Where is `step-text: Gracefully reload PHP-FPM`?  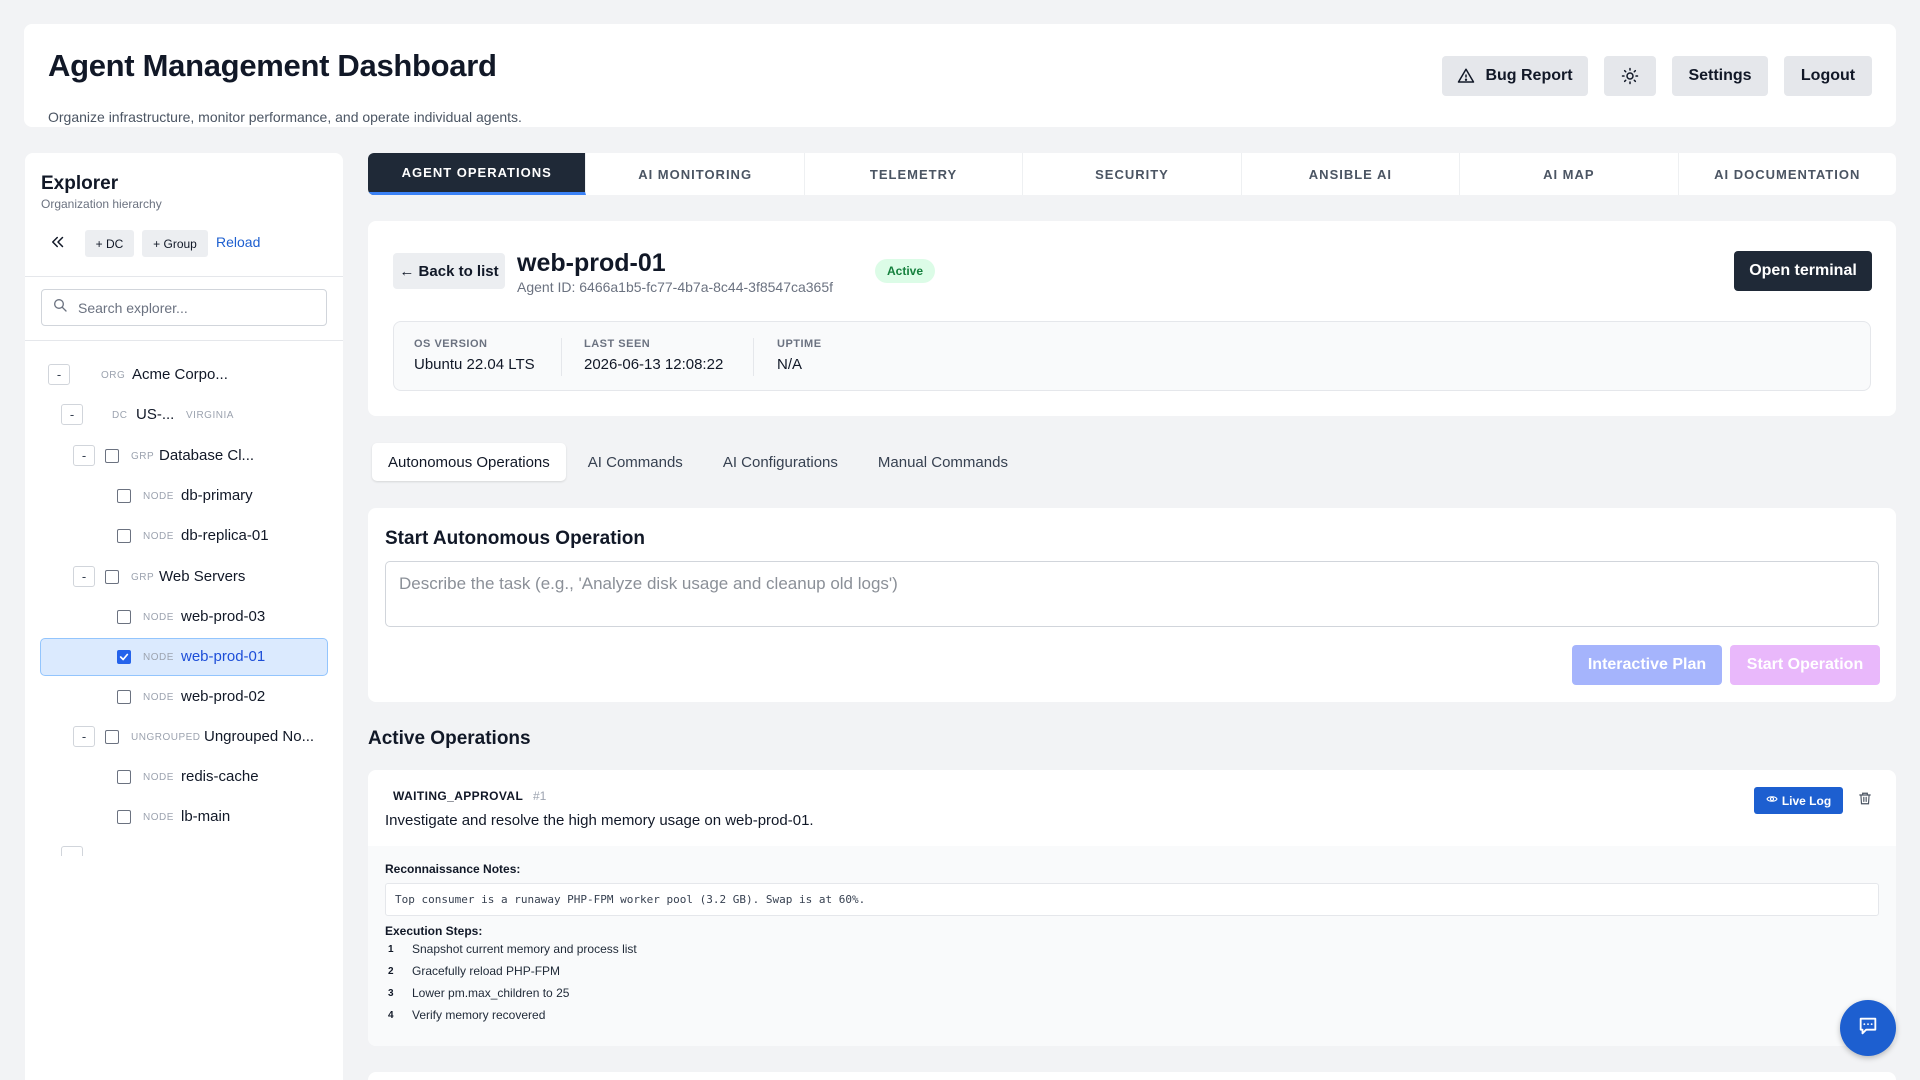 step-text: Gracefully reload PHP-FPM is located at coordinates (486, 971).